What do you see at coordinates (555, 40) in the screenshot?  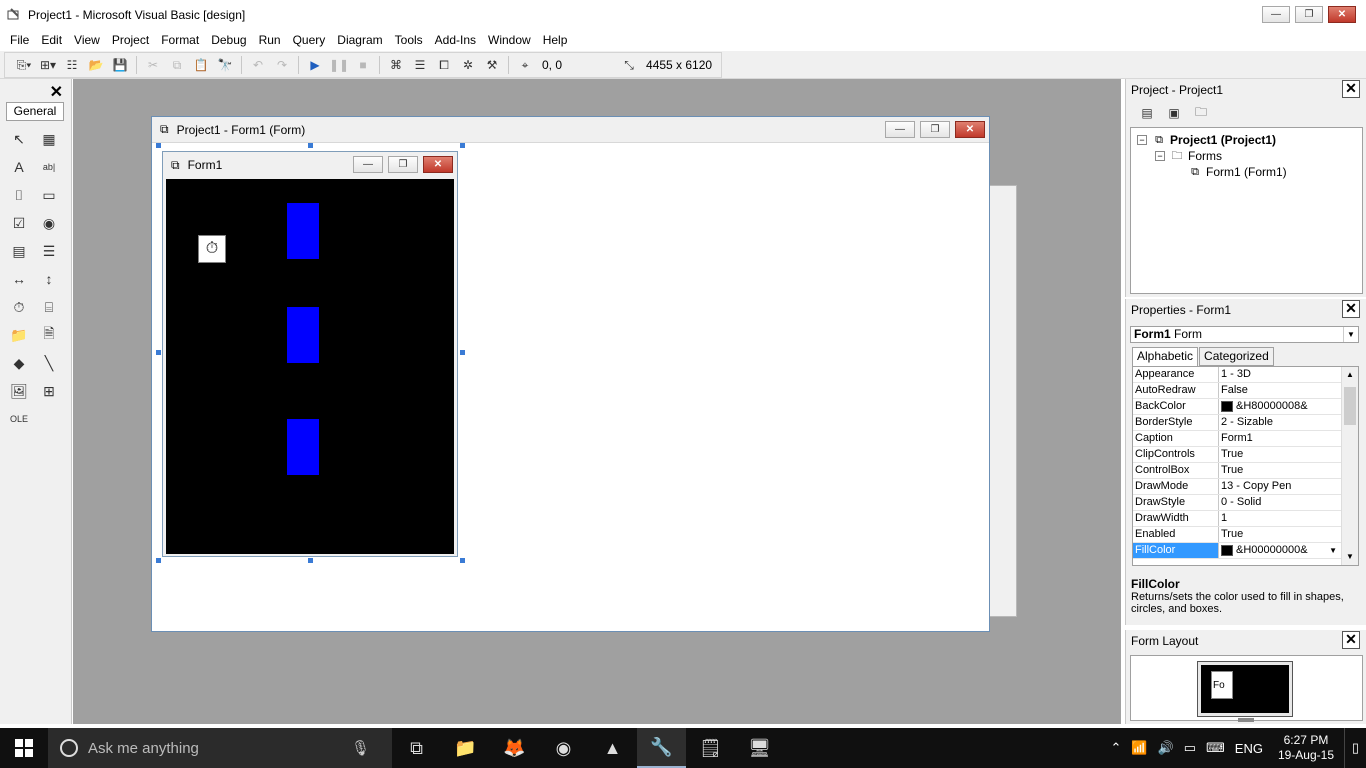 I see `menu-help: Help` at bounding box center [555, 40].